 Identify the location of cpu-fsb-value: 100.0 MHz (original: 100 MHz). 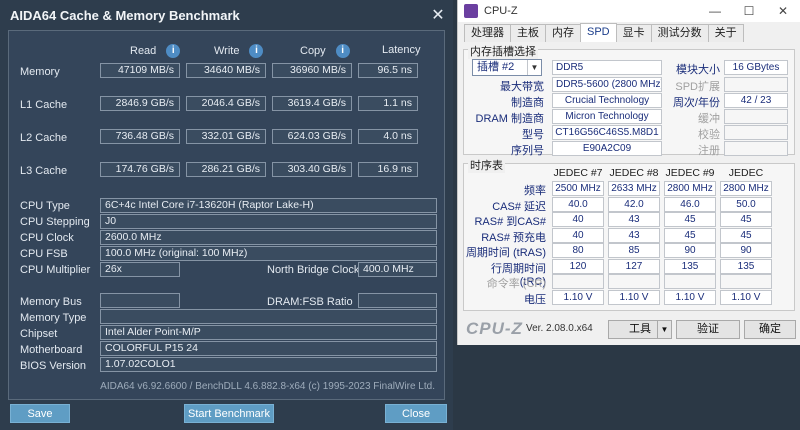
(268, 253).